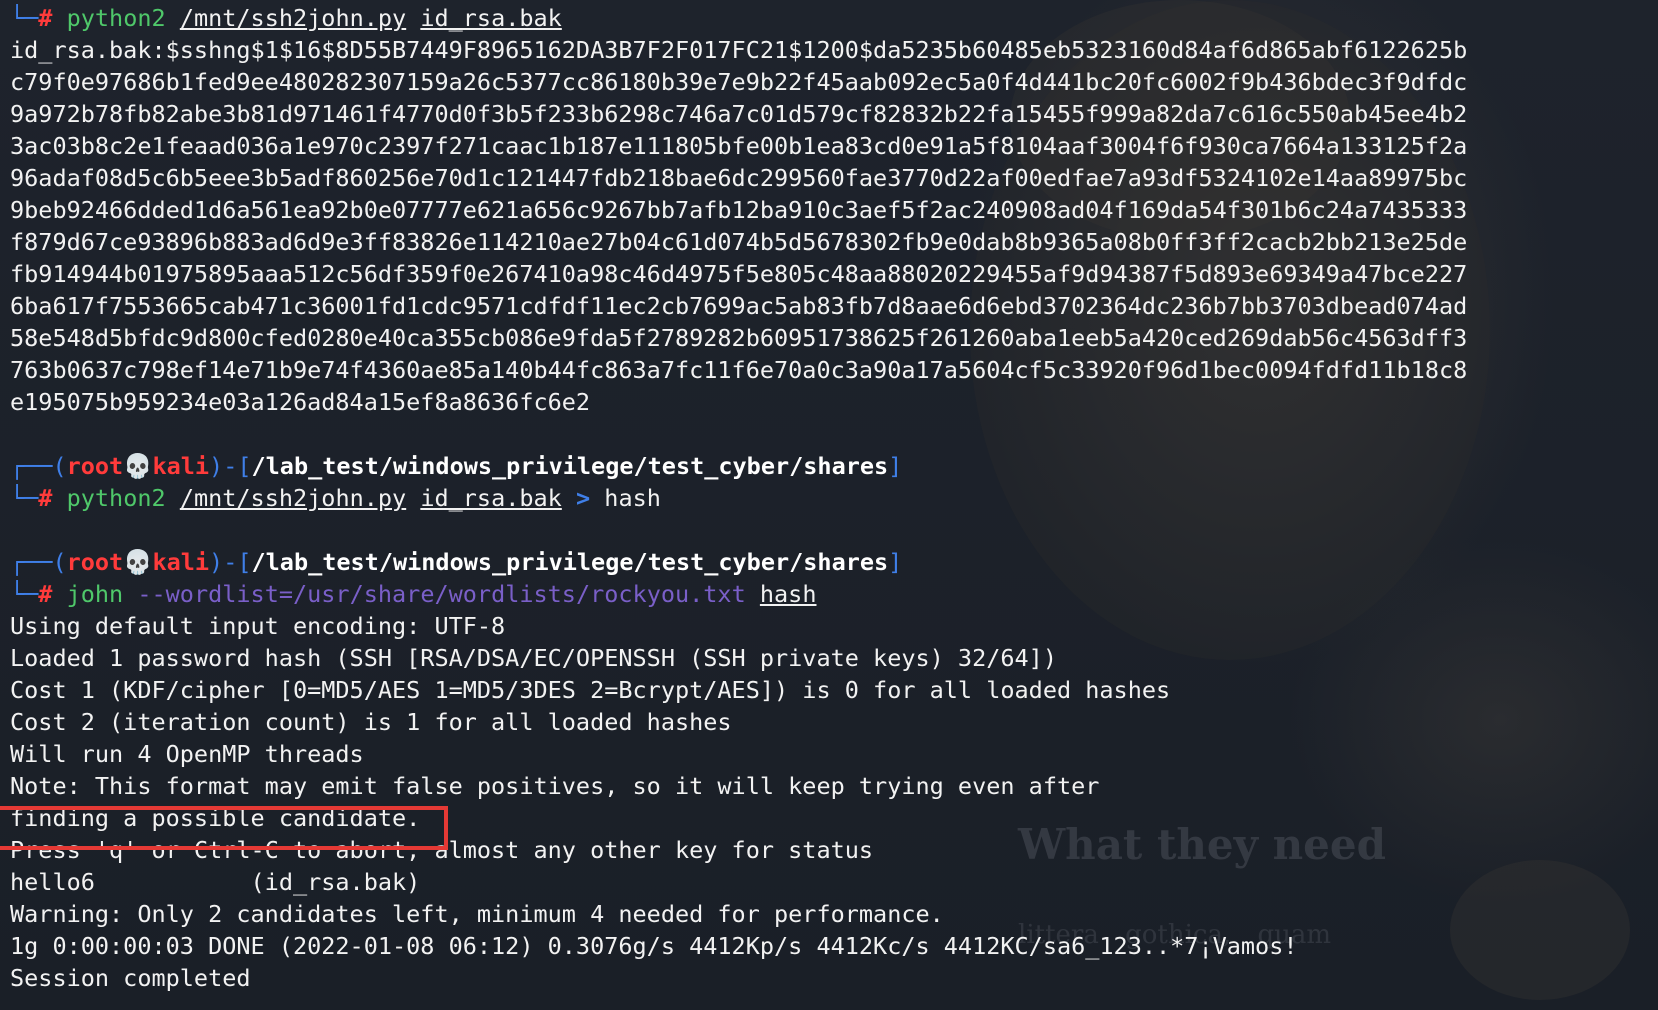  What do you see at coordinates (215, 882) in the screenshot?
I see `cracked-password-line: hello6 (id_rsa.bak)` at bounding box center [215, 882].